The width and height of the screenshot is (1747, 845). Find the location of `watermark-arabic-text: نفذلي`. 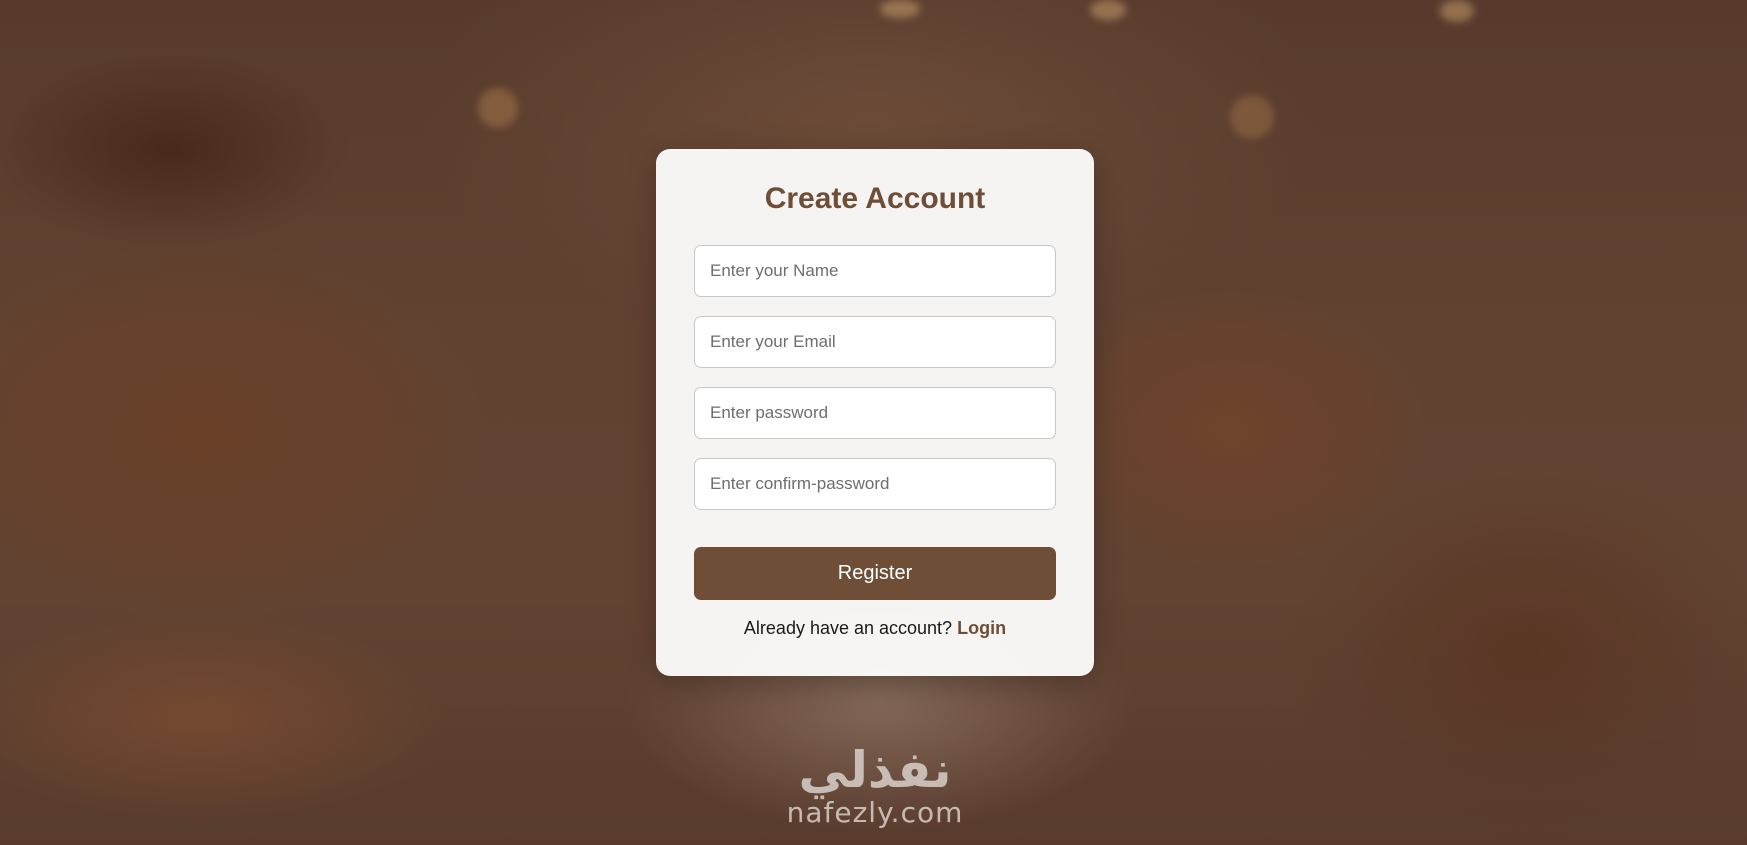

watermark-arabic-text: نفذلي is located at coordinates (875, 770).